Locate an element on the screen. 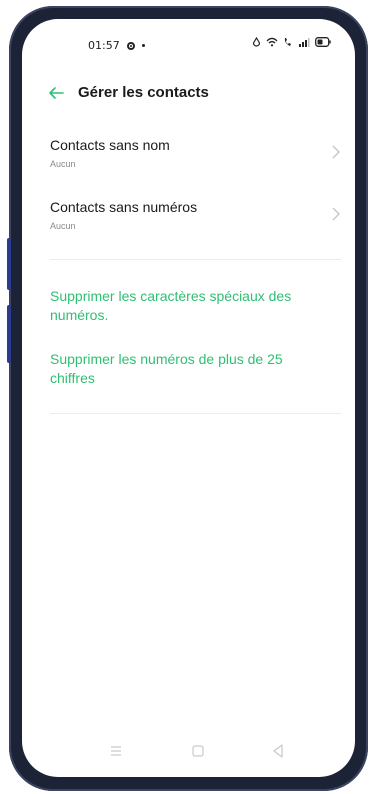  app-bar: Gérer les contacts is located at coordinates (188, 93).